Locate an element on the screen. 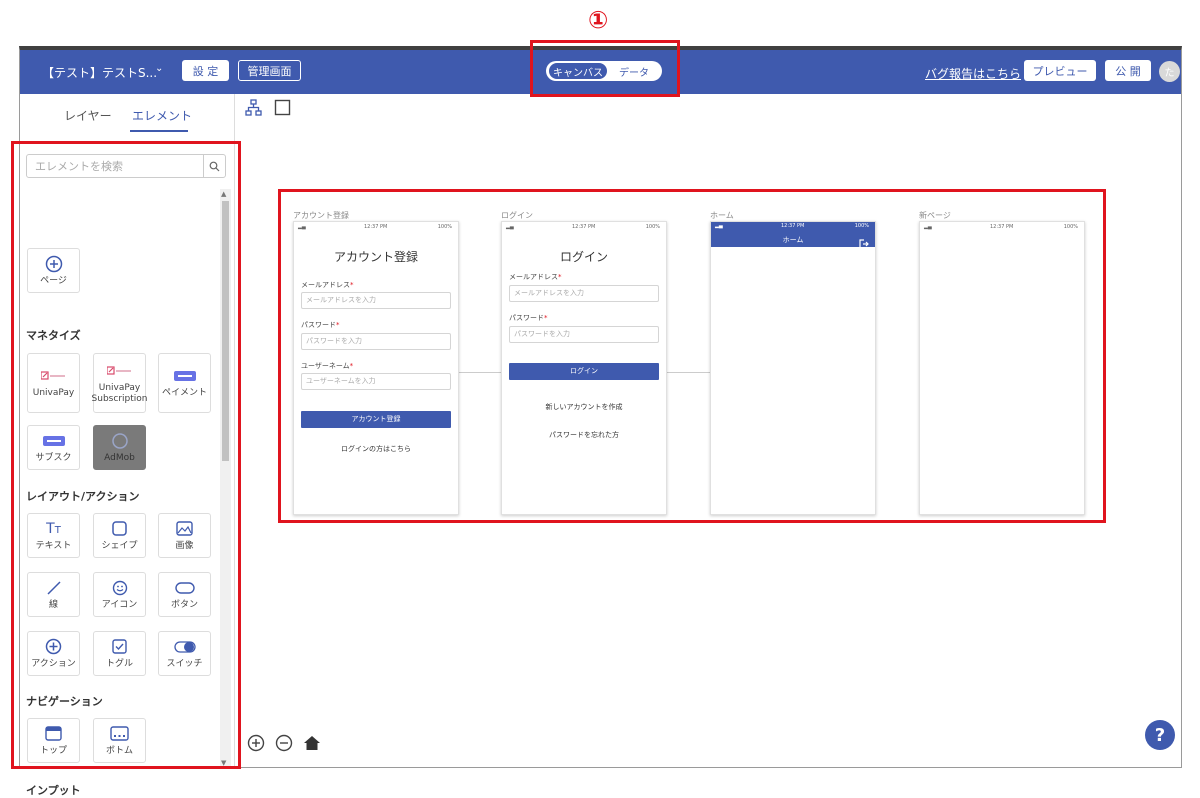  zoom-out-icon is located at coordinates (284, 745).